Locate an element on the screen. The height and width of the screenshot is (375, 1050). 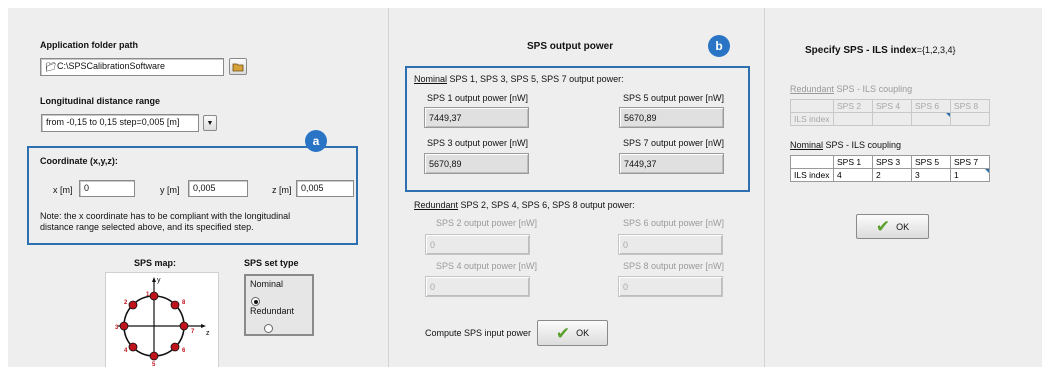
nominal-coupling-heading: Nominal SPS - ILS coupling is located at coordinates (845, 145).